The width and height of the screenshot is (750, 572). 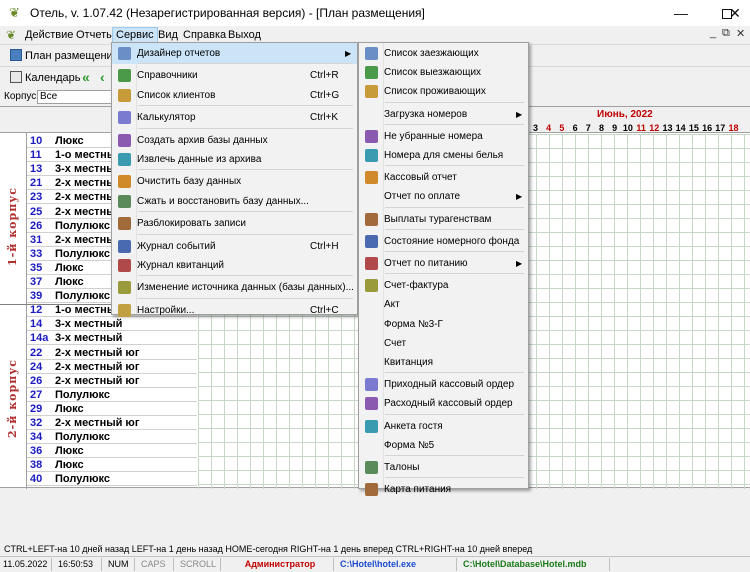 What do you see at coordinates (402, 467) in the screenshot?
I see `reports-submenu-item-label: Талоны` at bounding box center [402, 467].